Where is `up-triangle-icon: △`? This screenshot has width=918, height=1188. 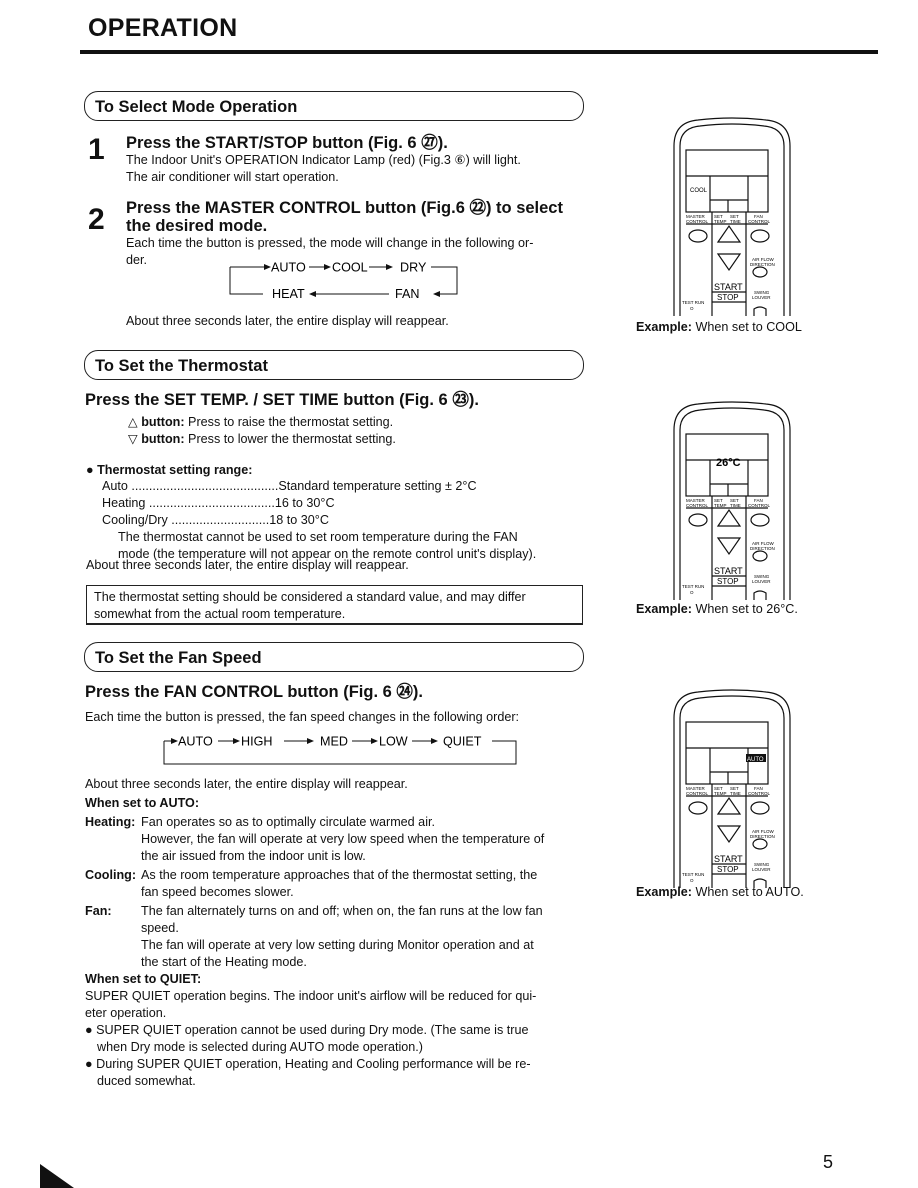
up-triangle-icon: △ is located at coordinates (133, 422).